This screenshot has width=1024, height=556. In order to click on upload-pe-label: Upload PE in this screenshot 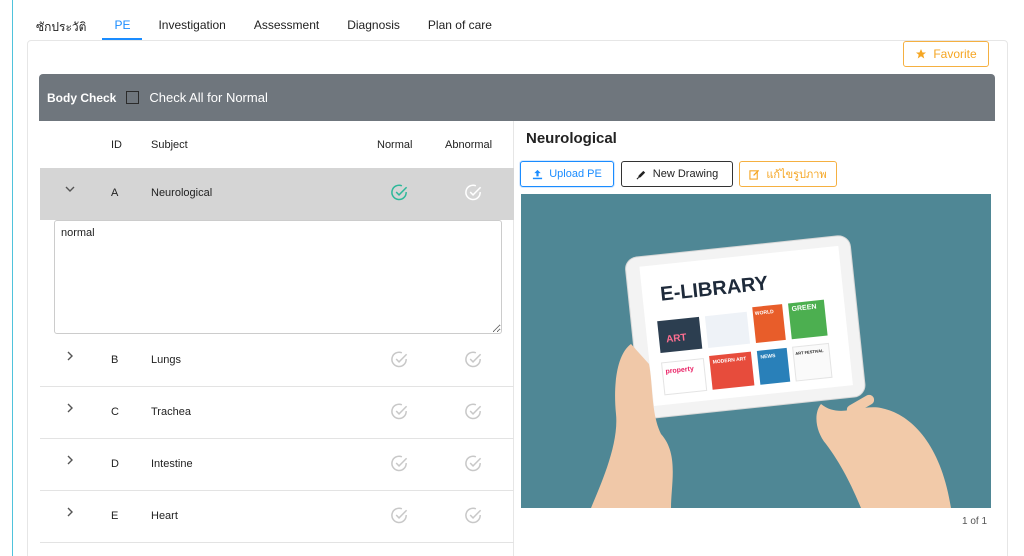, I will do `click(575, 174)`.